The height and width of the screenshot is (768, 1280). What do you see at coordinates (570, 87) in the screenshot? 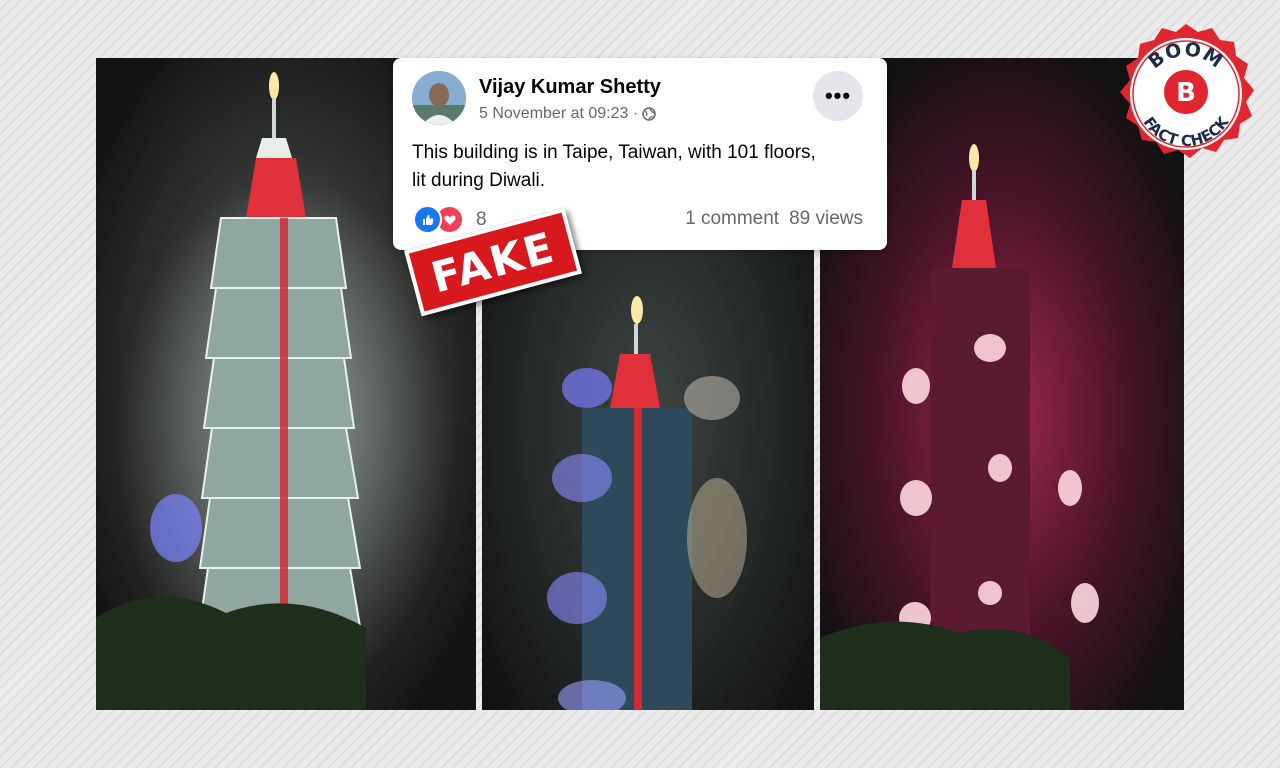
I see `post-author-name: Vijay Kumar Shetty` at bounding box center [570, 87].